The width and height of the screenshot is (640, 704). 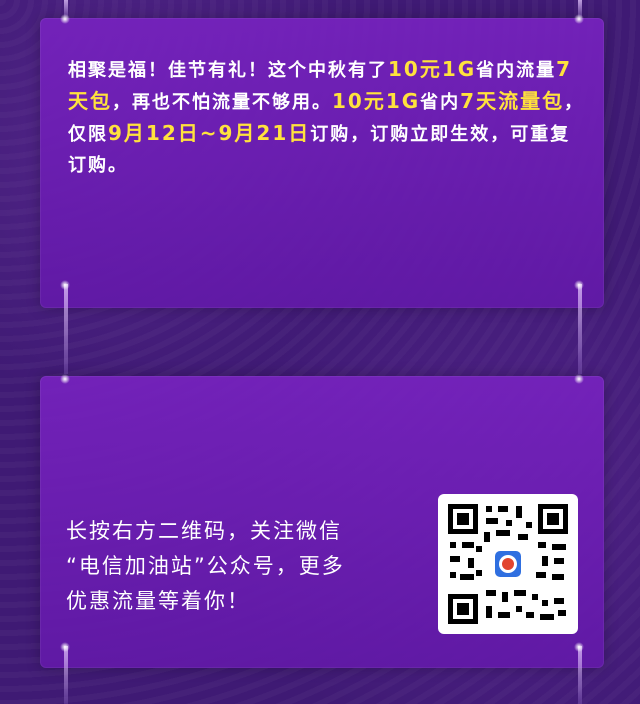 I want to click on follow-caption: 长按右方二维码，关注微信 “电信加油站”公众号，更多 优惠流量等着你！, so click(x=241, y=566).